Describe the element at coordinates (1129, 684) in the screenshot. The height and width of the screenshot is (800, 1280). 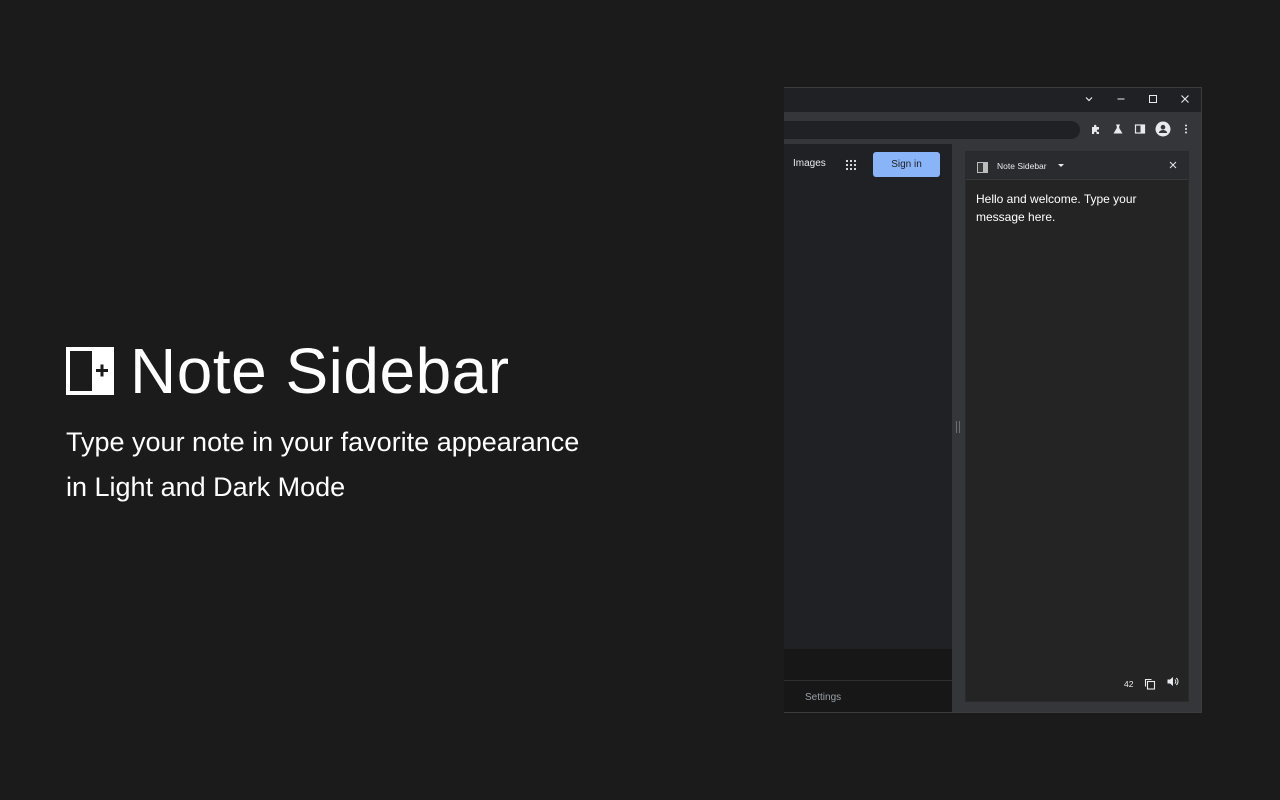
I see `character-count: 42` at that location.